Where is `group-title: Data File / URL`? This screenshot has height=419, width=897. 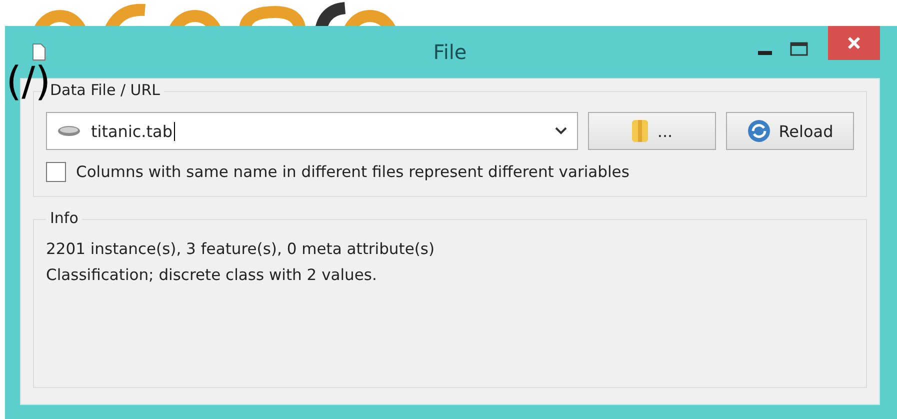 group-title: Data File / URL is located at coordinates (105, 90).